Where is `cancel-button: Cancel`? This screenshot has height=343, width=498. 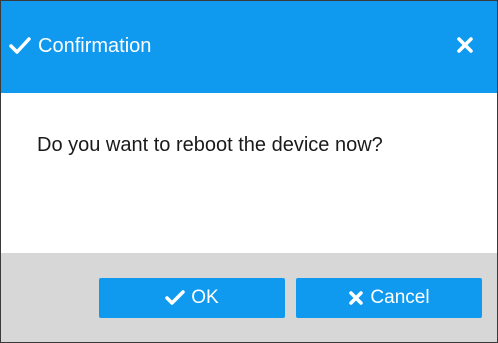
cancel-button: Cancel is located at coordinates (389, 298).